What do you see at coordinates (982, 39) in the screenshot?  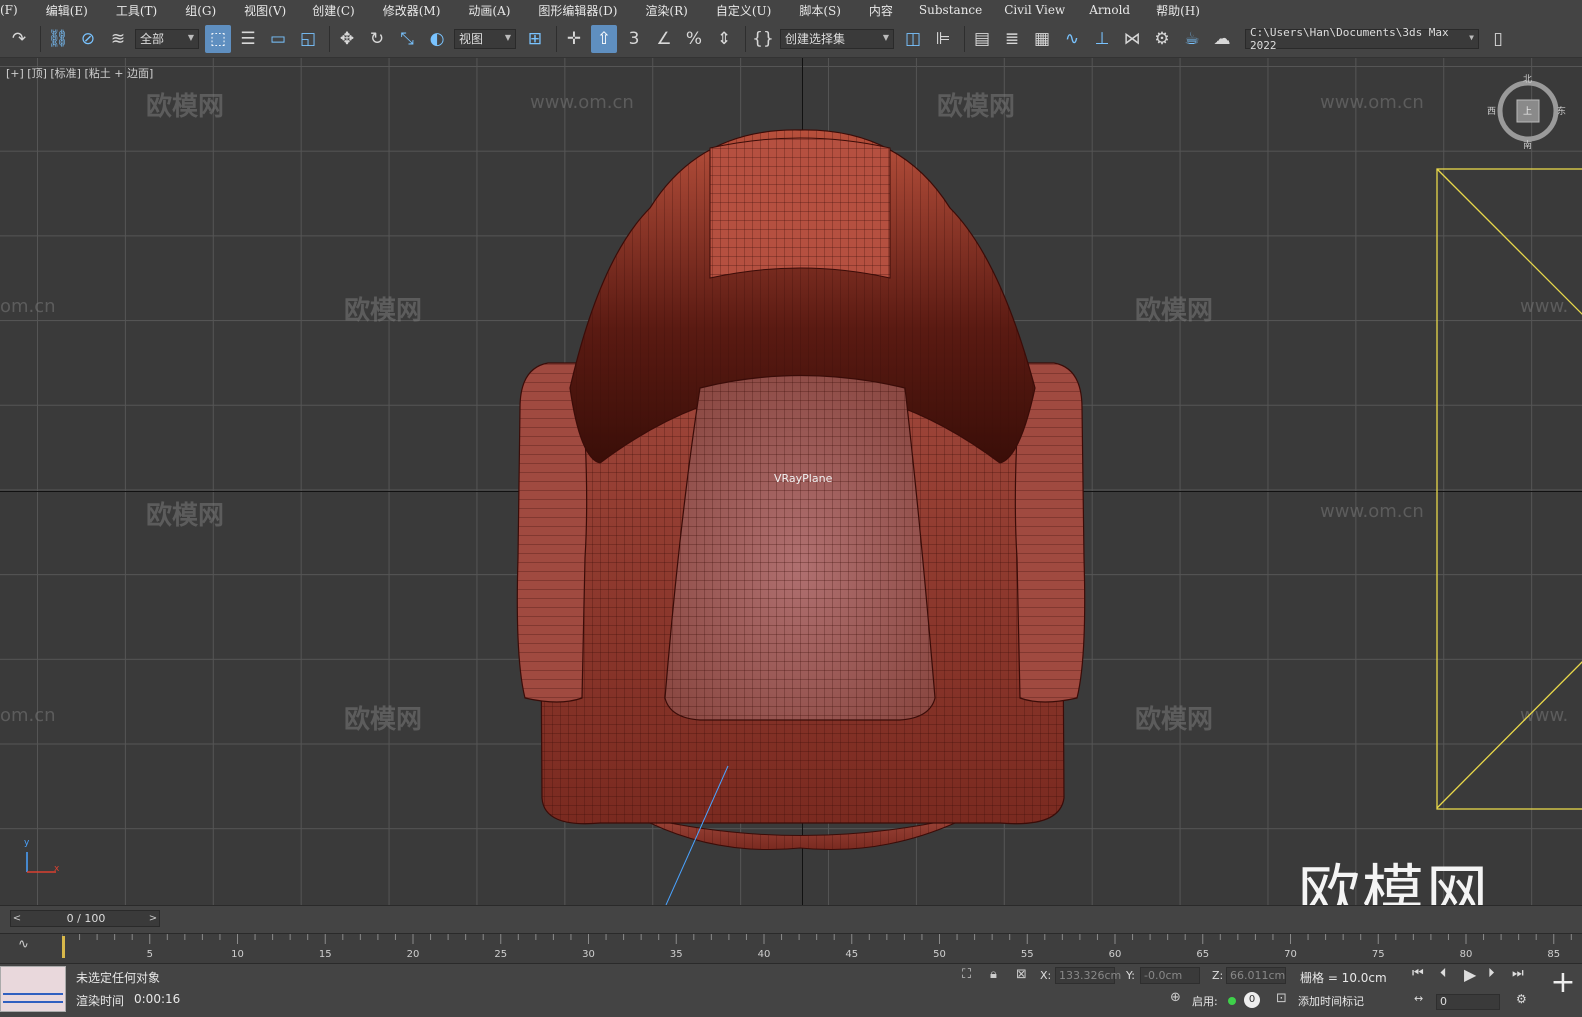 I see `scene-explorer-icon: ▤` at bounding box center [982, 39].